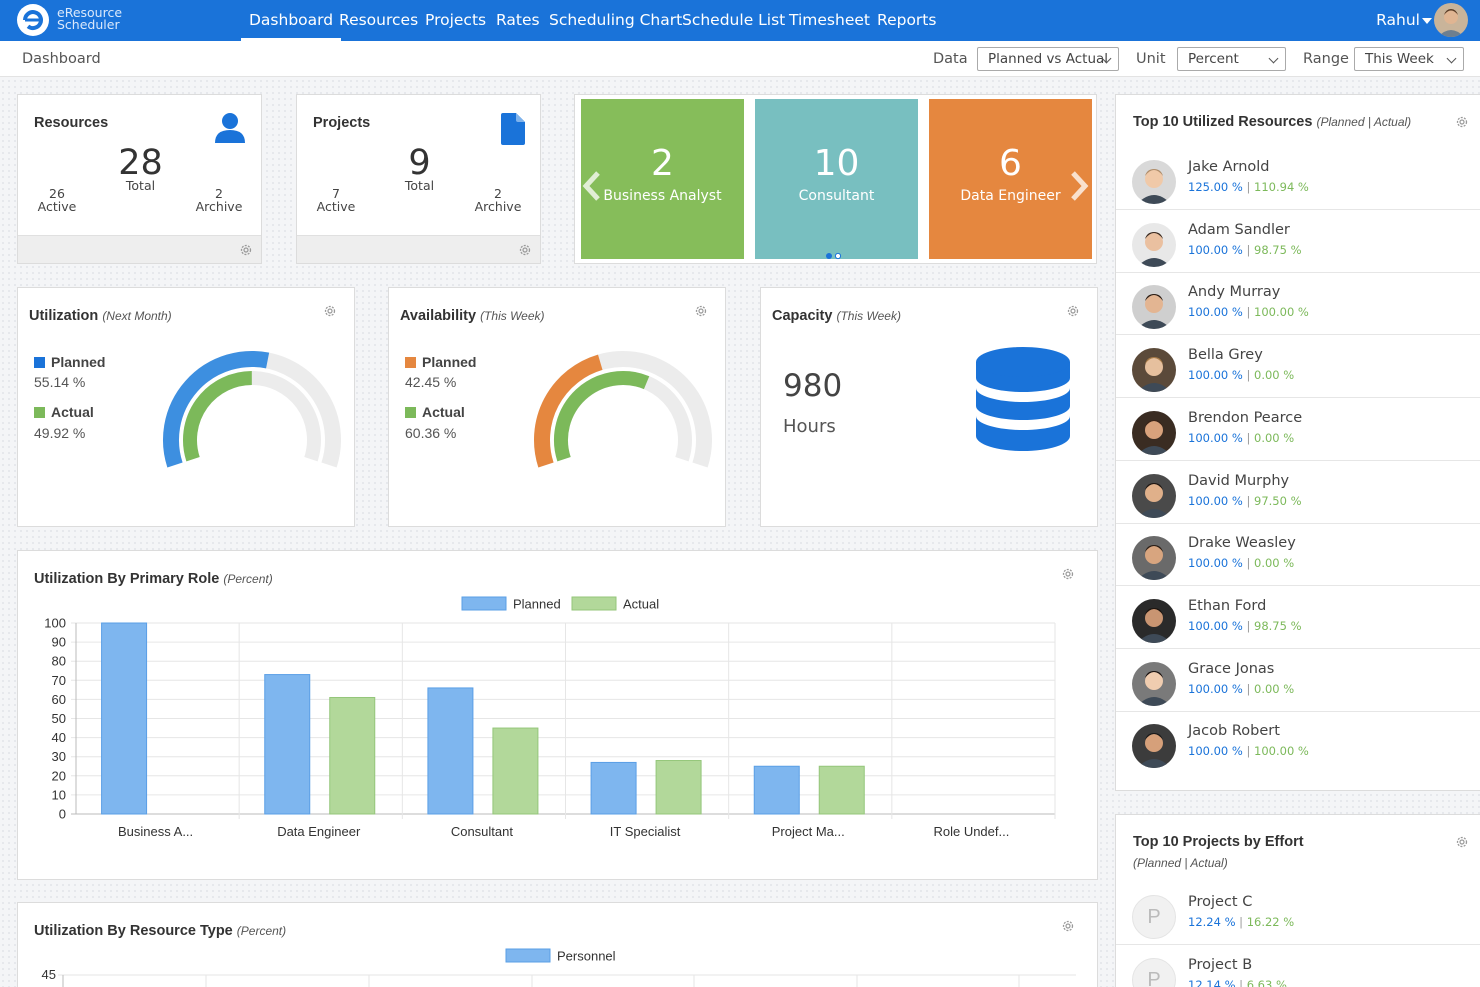  What do you see at coordinates (518, 20) in the screenshot?
I see `nav-rates: Rates` at bounding box center [518, 20].